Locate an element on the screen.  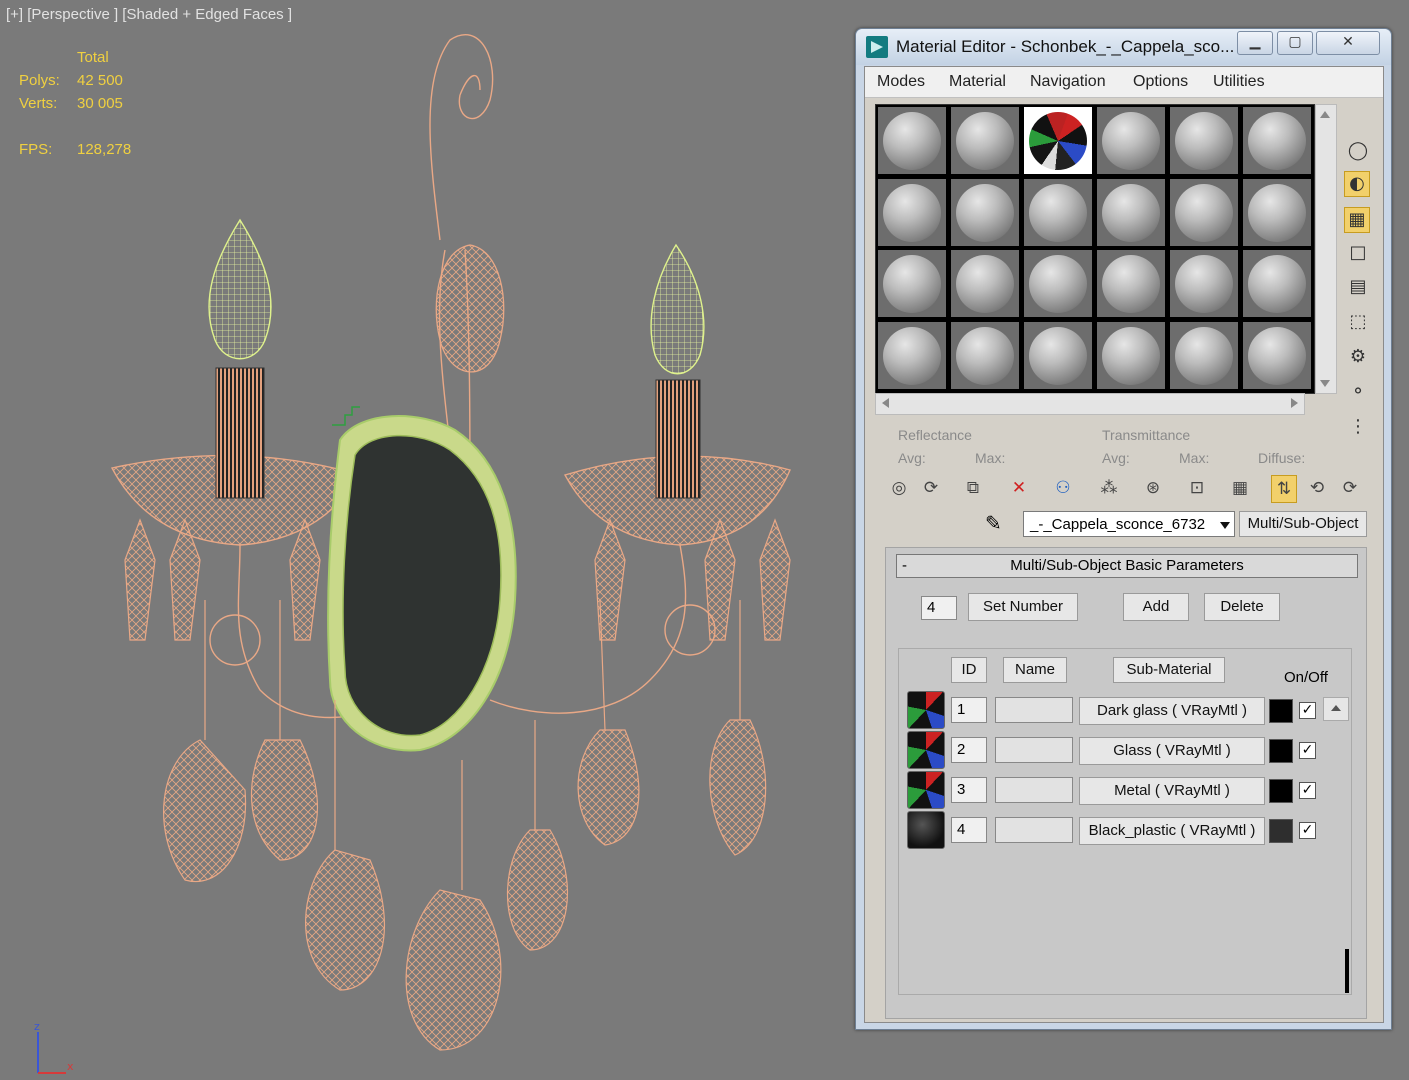
sub-material-id-field: 2 is located at coordinates (969, 750).